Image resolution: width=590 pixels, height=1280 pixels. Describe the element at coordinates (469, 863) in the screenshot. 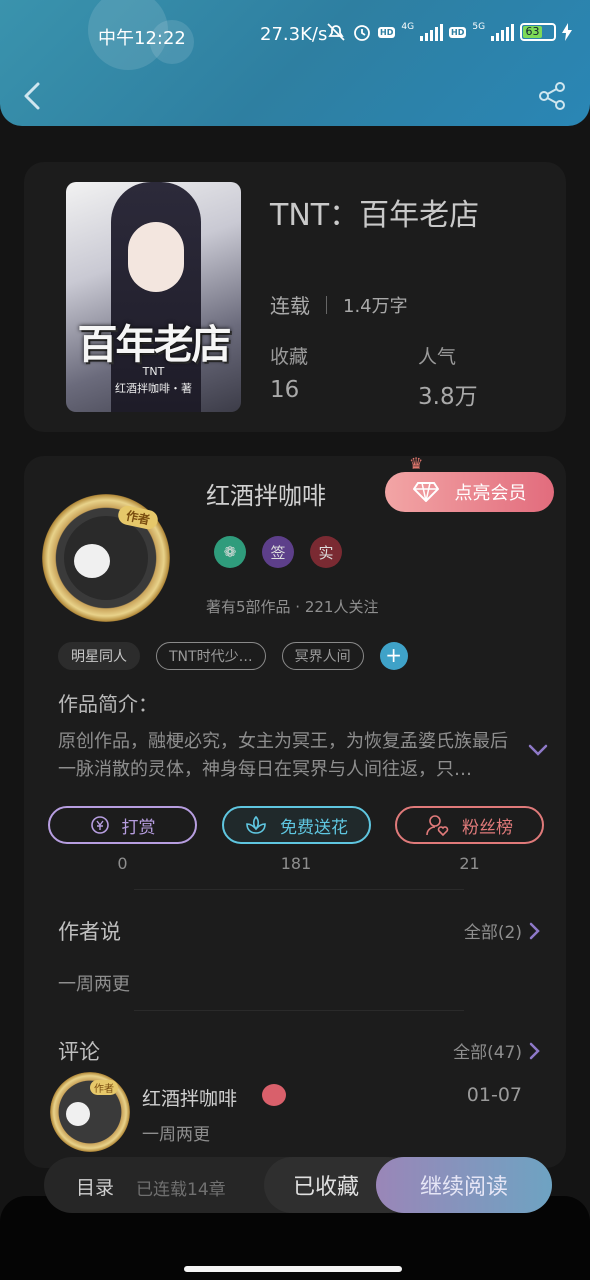

I see `fans-count: 21` at that location.